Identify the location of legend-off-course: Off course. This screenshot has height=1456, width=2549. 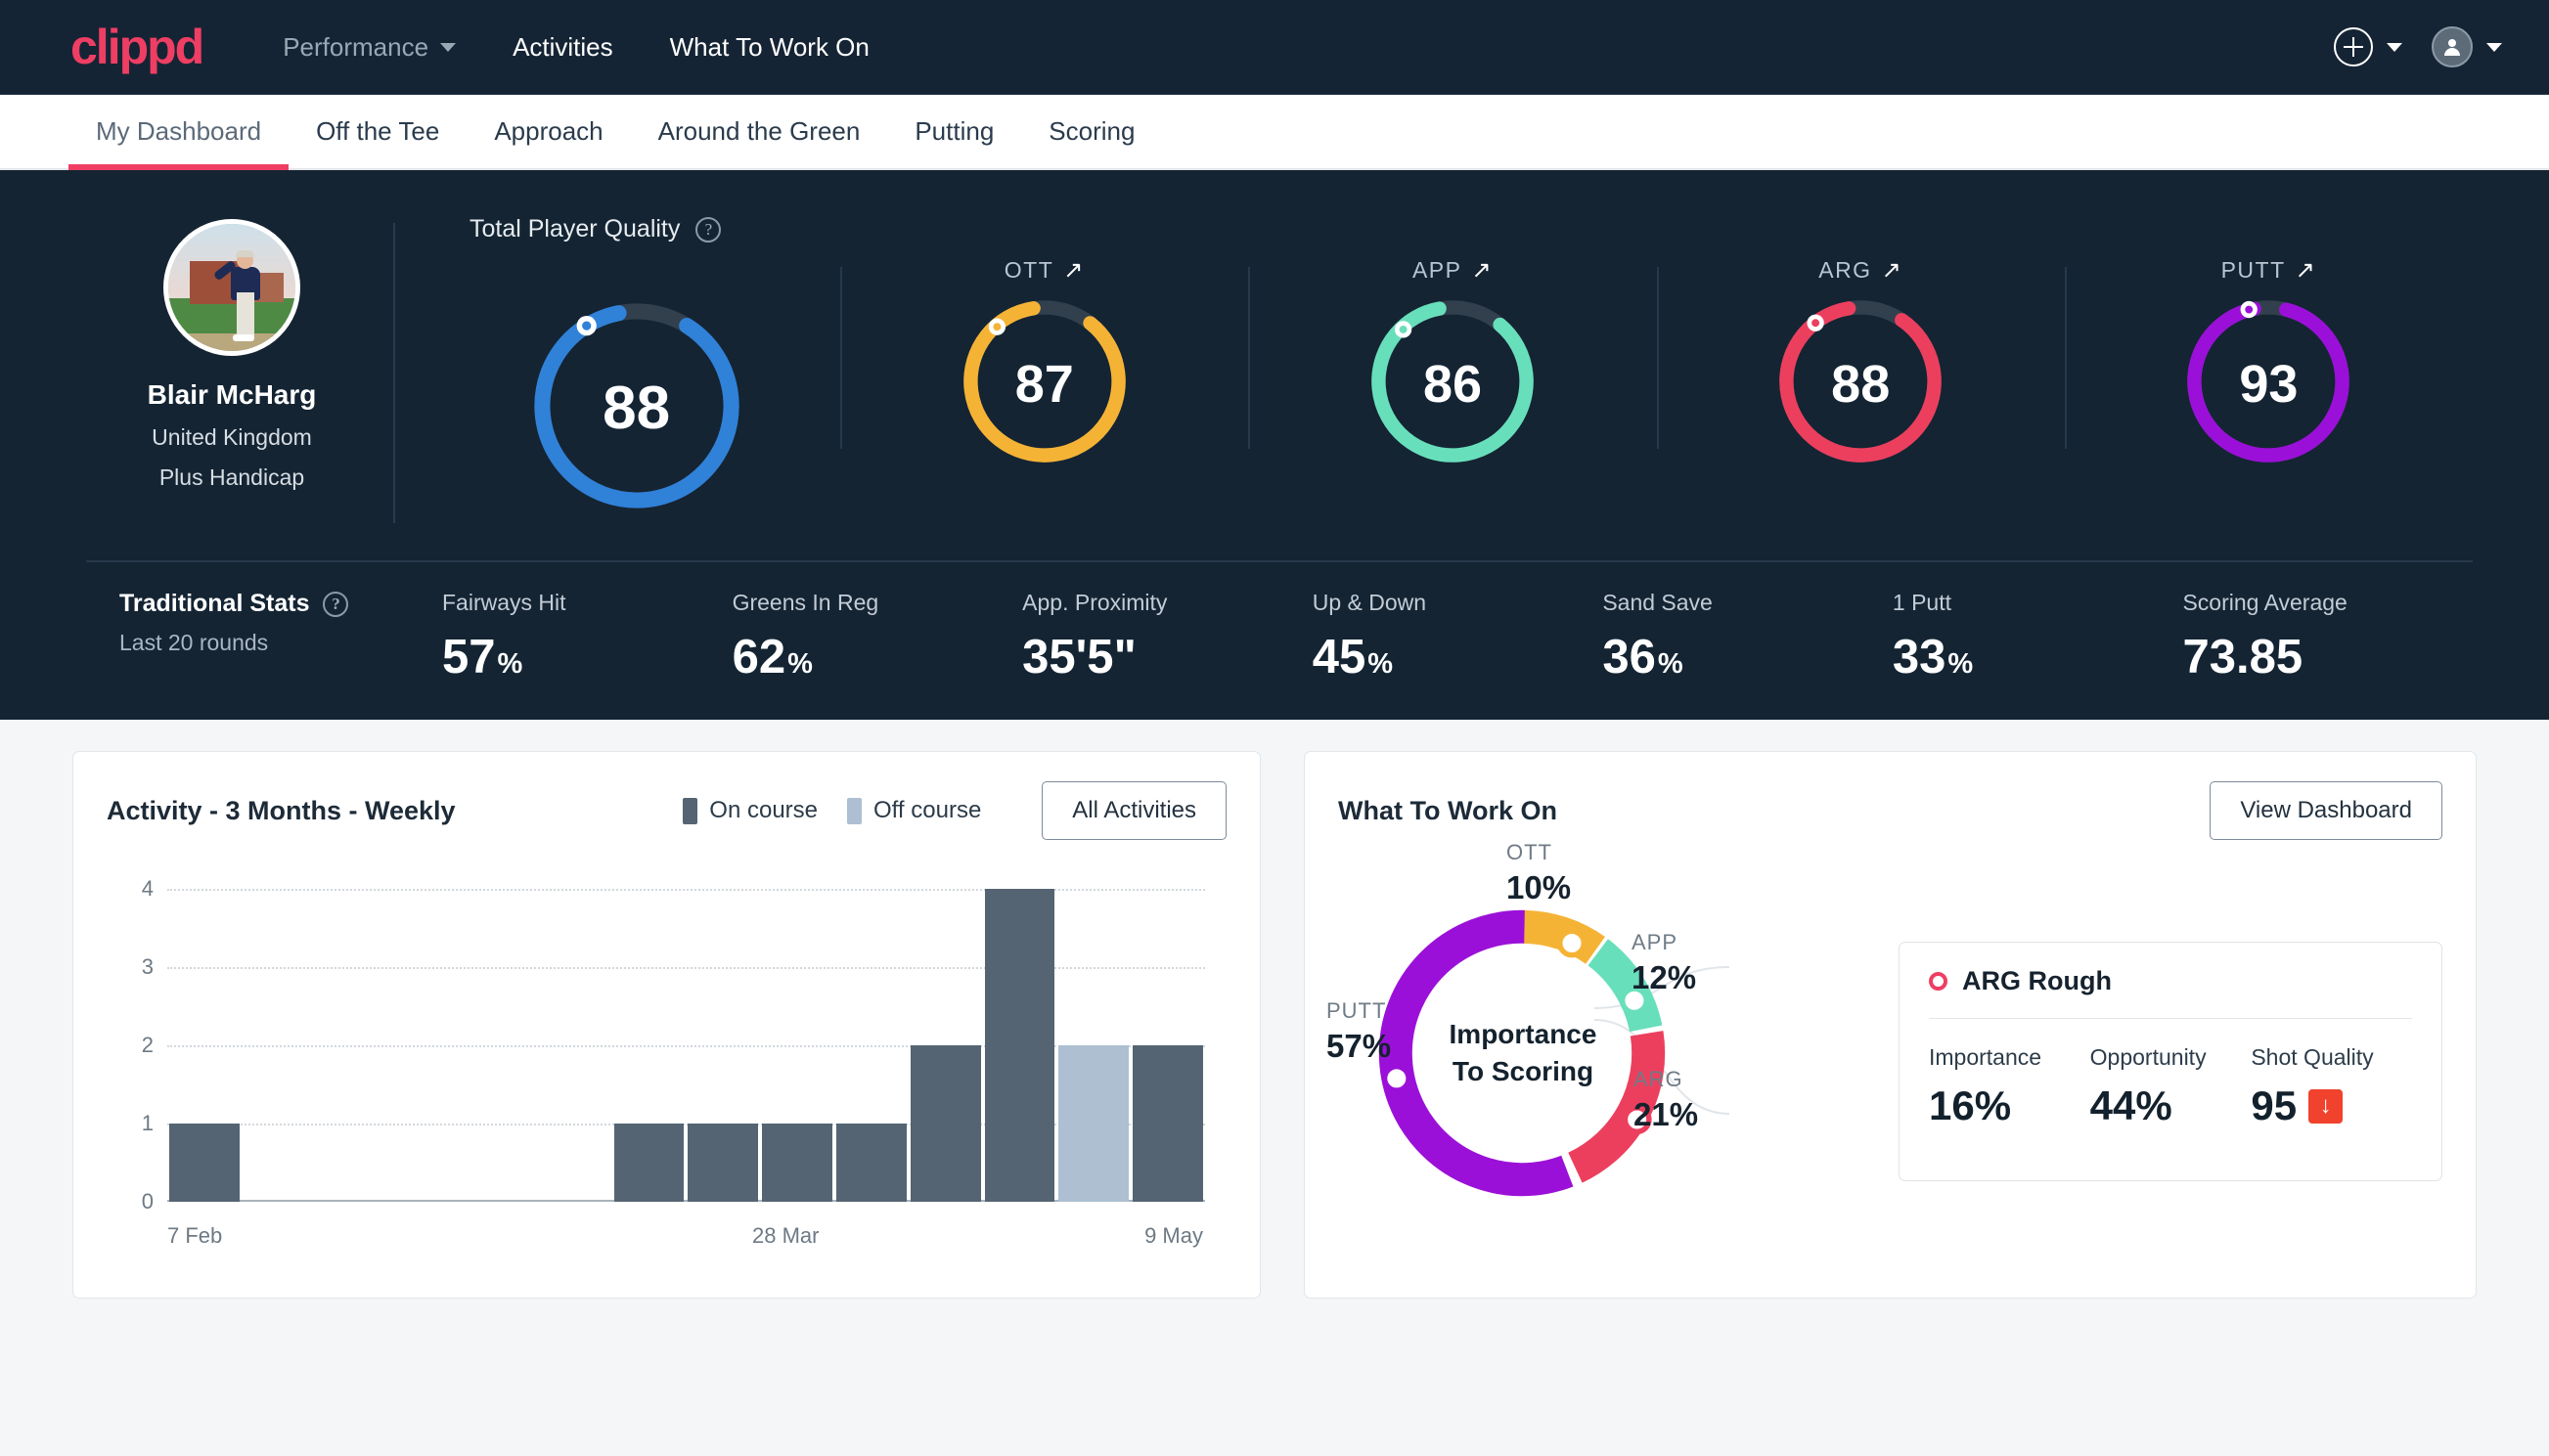
(914, 810).